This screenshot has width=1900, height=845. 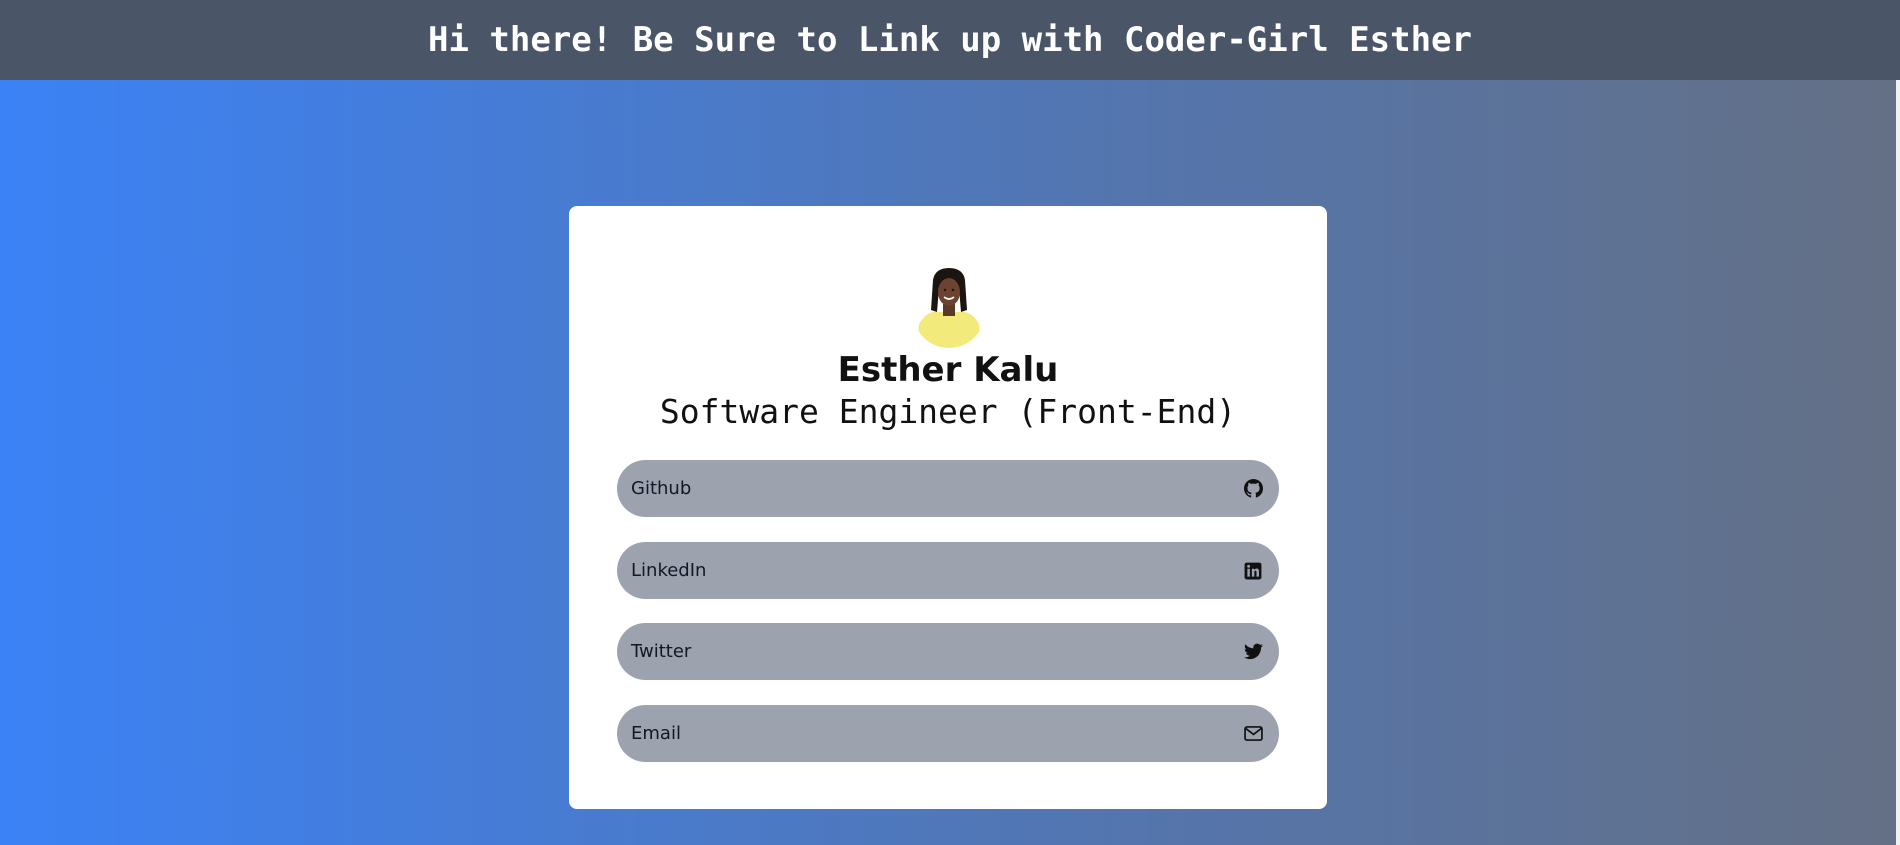 I want to click on email-link-label: Email, so click(x=656, y=733).